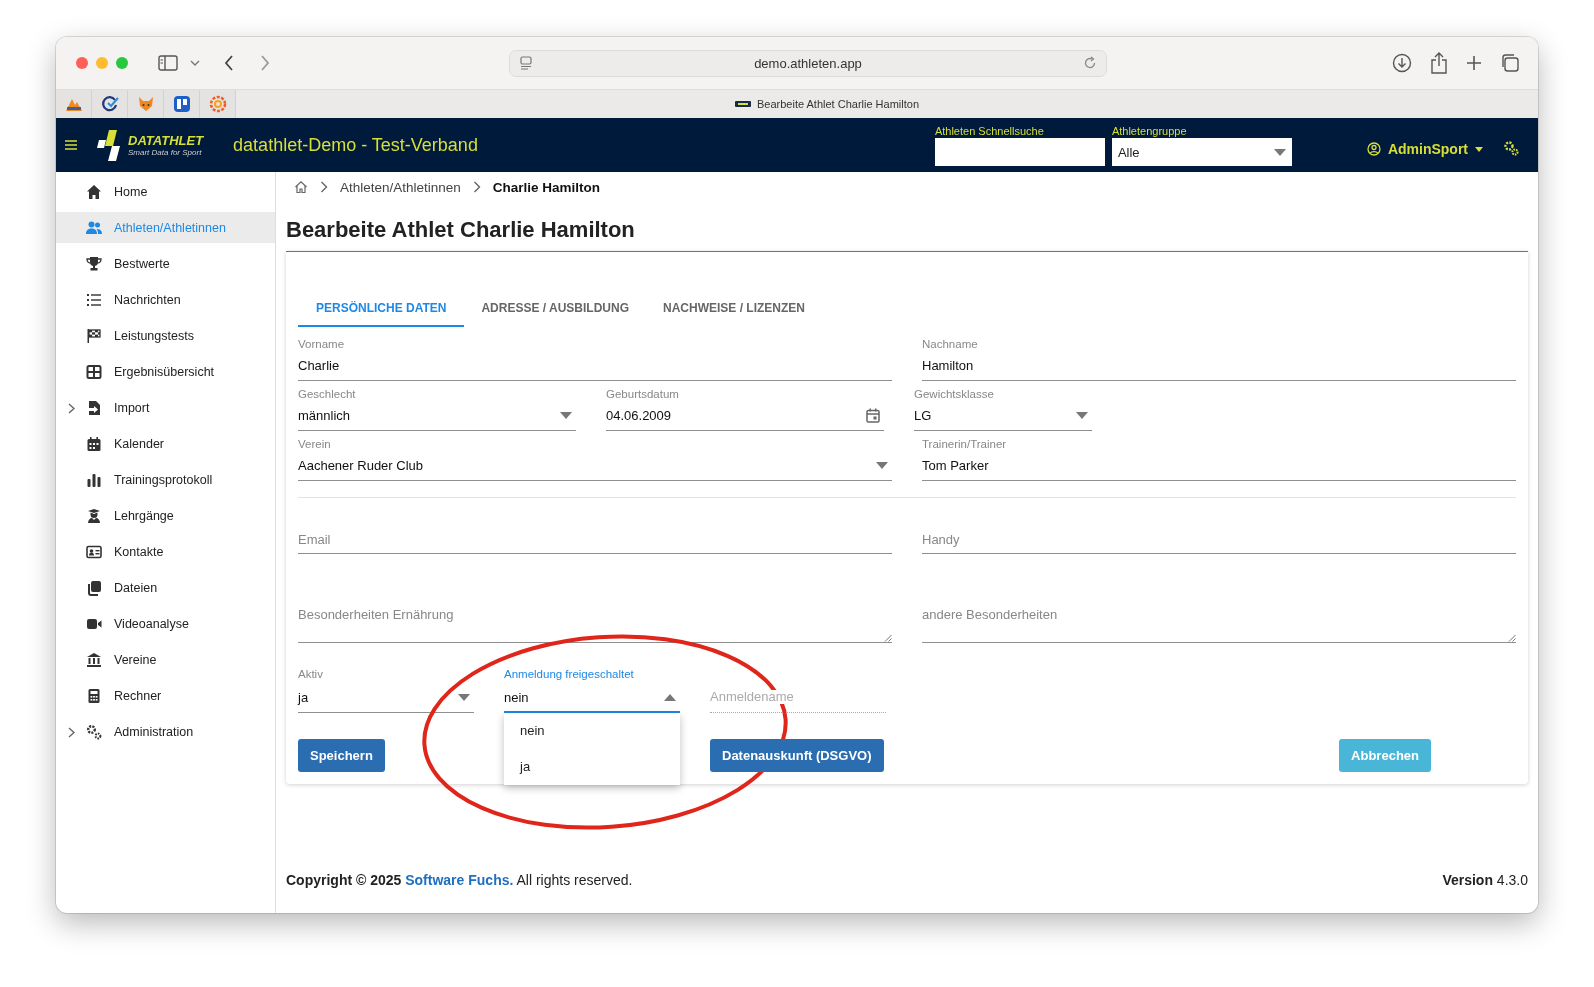 The height and width of the screenshot is (987, 1594). What do you see at coordinates (386, 678) in the screenshot?
I see `select-field: Aktiv ja` at bounding box center [386, 678].